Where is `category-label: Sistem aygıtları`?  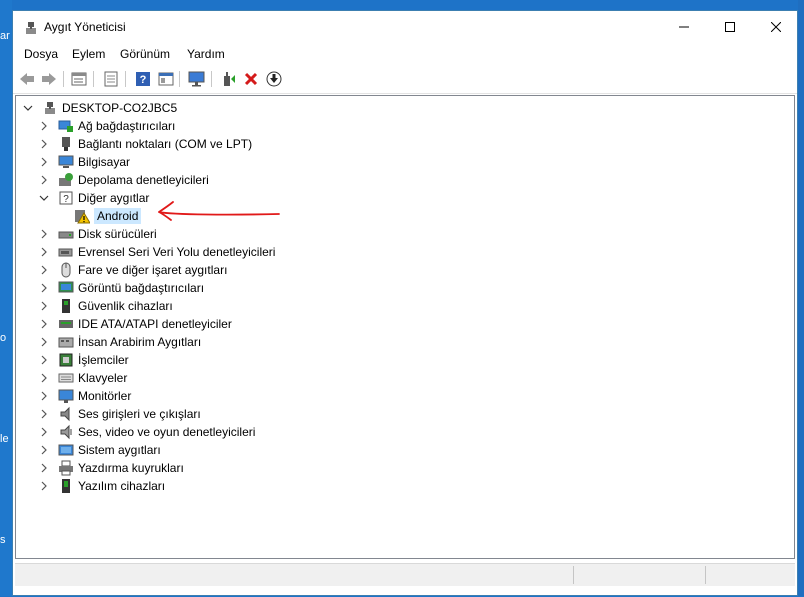
category-label: Sistem aygıtları is located at coordinates (119, 450).